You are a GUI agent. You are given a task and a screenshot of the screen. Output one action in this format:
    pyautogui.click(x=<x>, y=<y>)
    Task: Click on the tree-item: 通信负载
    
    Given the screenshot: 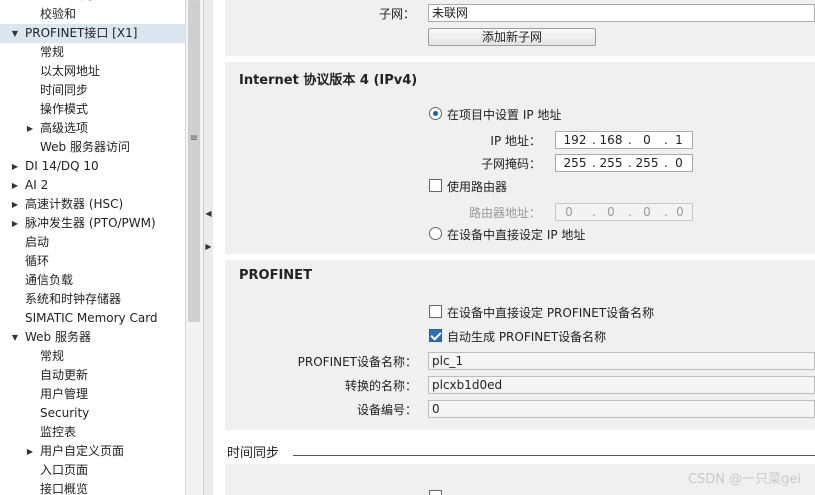 What is the action you would take?
    pyautogui.click(x=92, y=280)
    